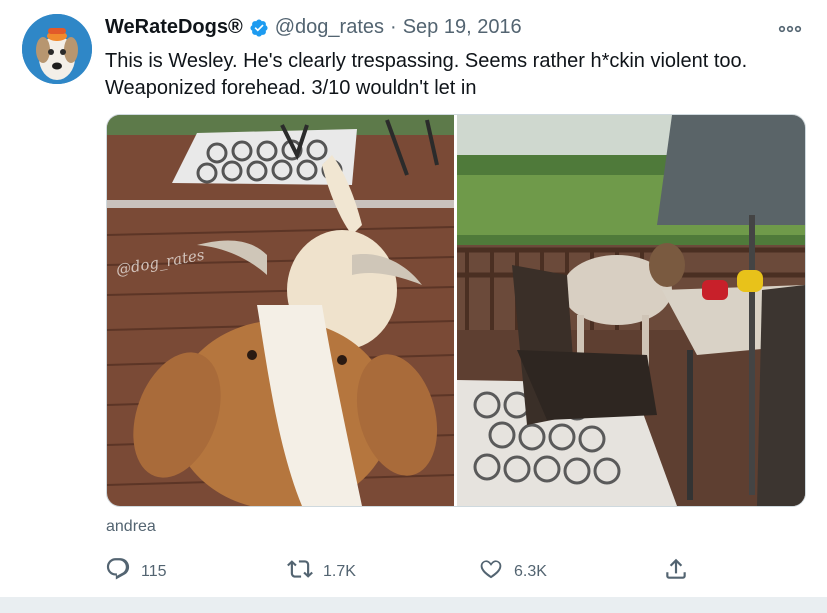  I want to click on page-footer-strip, so click(413, 605).